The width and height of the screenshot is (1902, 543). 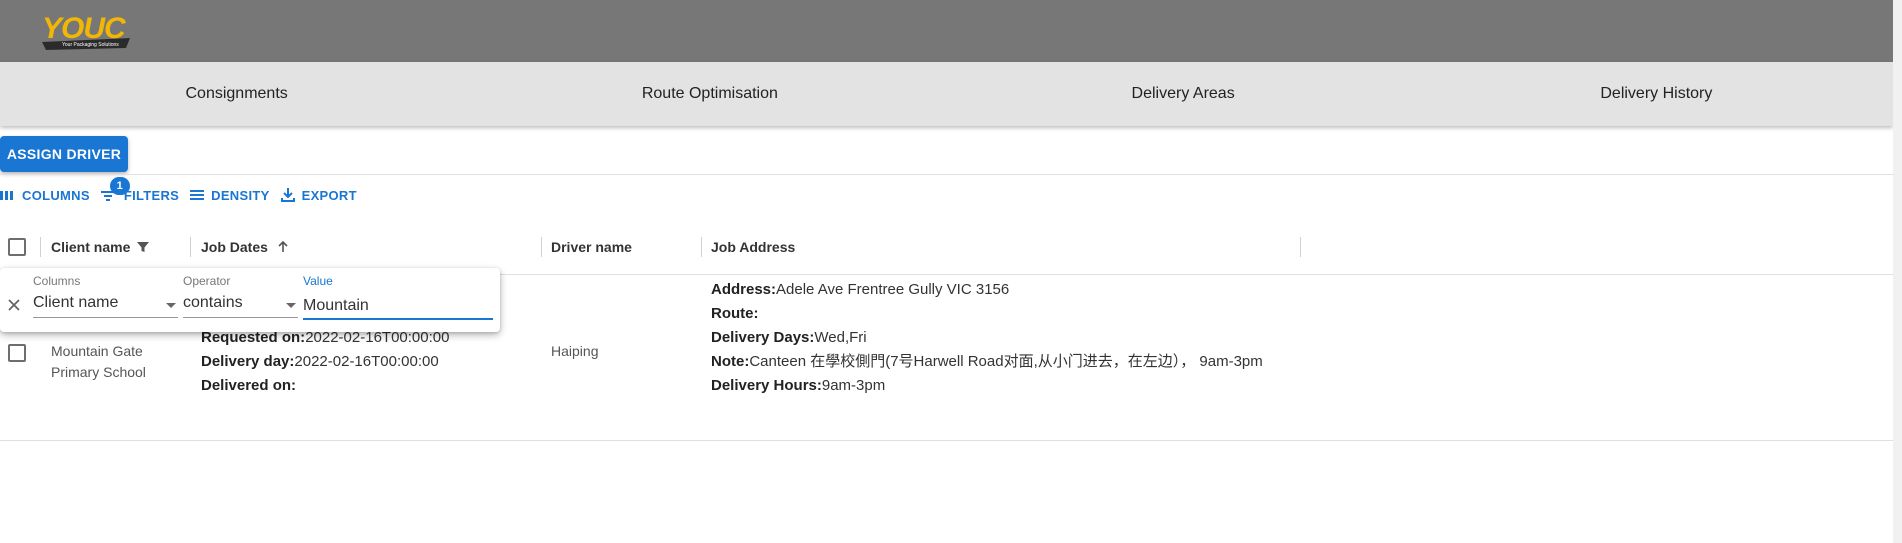 I want to click on filter-operator-field: Operator contains, so click(x=240, y=296).